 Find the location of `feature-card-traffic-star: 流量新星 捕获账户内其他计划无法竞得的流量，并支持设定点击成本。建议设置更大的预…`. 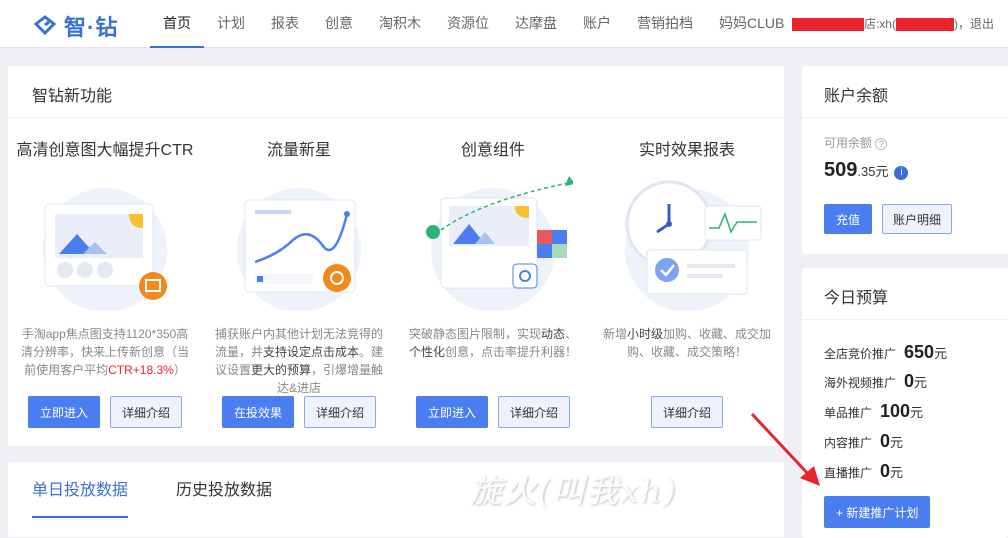

feature-card-traffic-star: 流量新星 捕获账户内其他计划无法竞得的流量，并支持设定点击成本。建议设置更大的预… is located at coordinates (299, 257).